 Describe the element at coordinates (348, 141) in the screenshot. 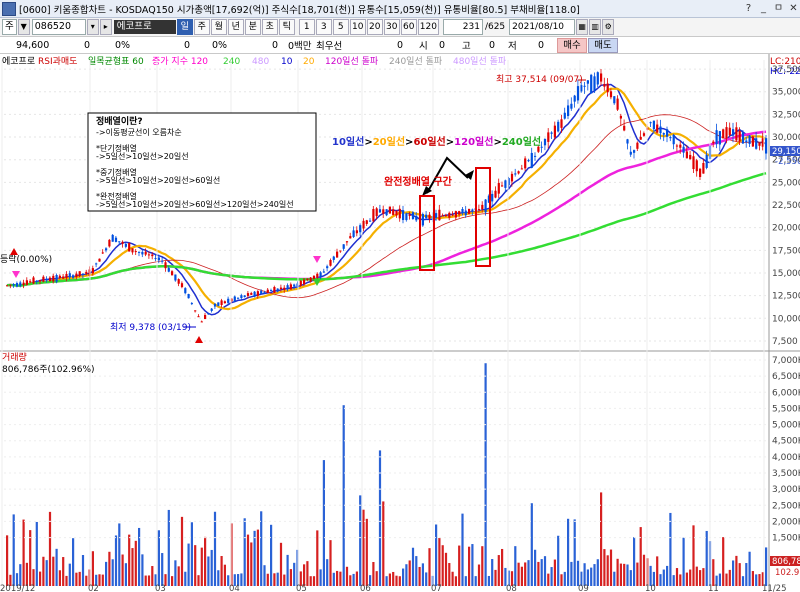

I see `ma-order-part-0: 10일선` at that location.